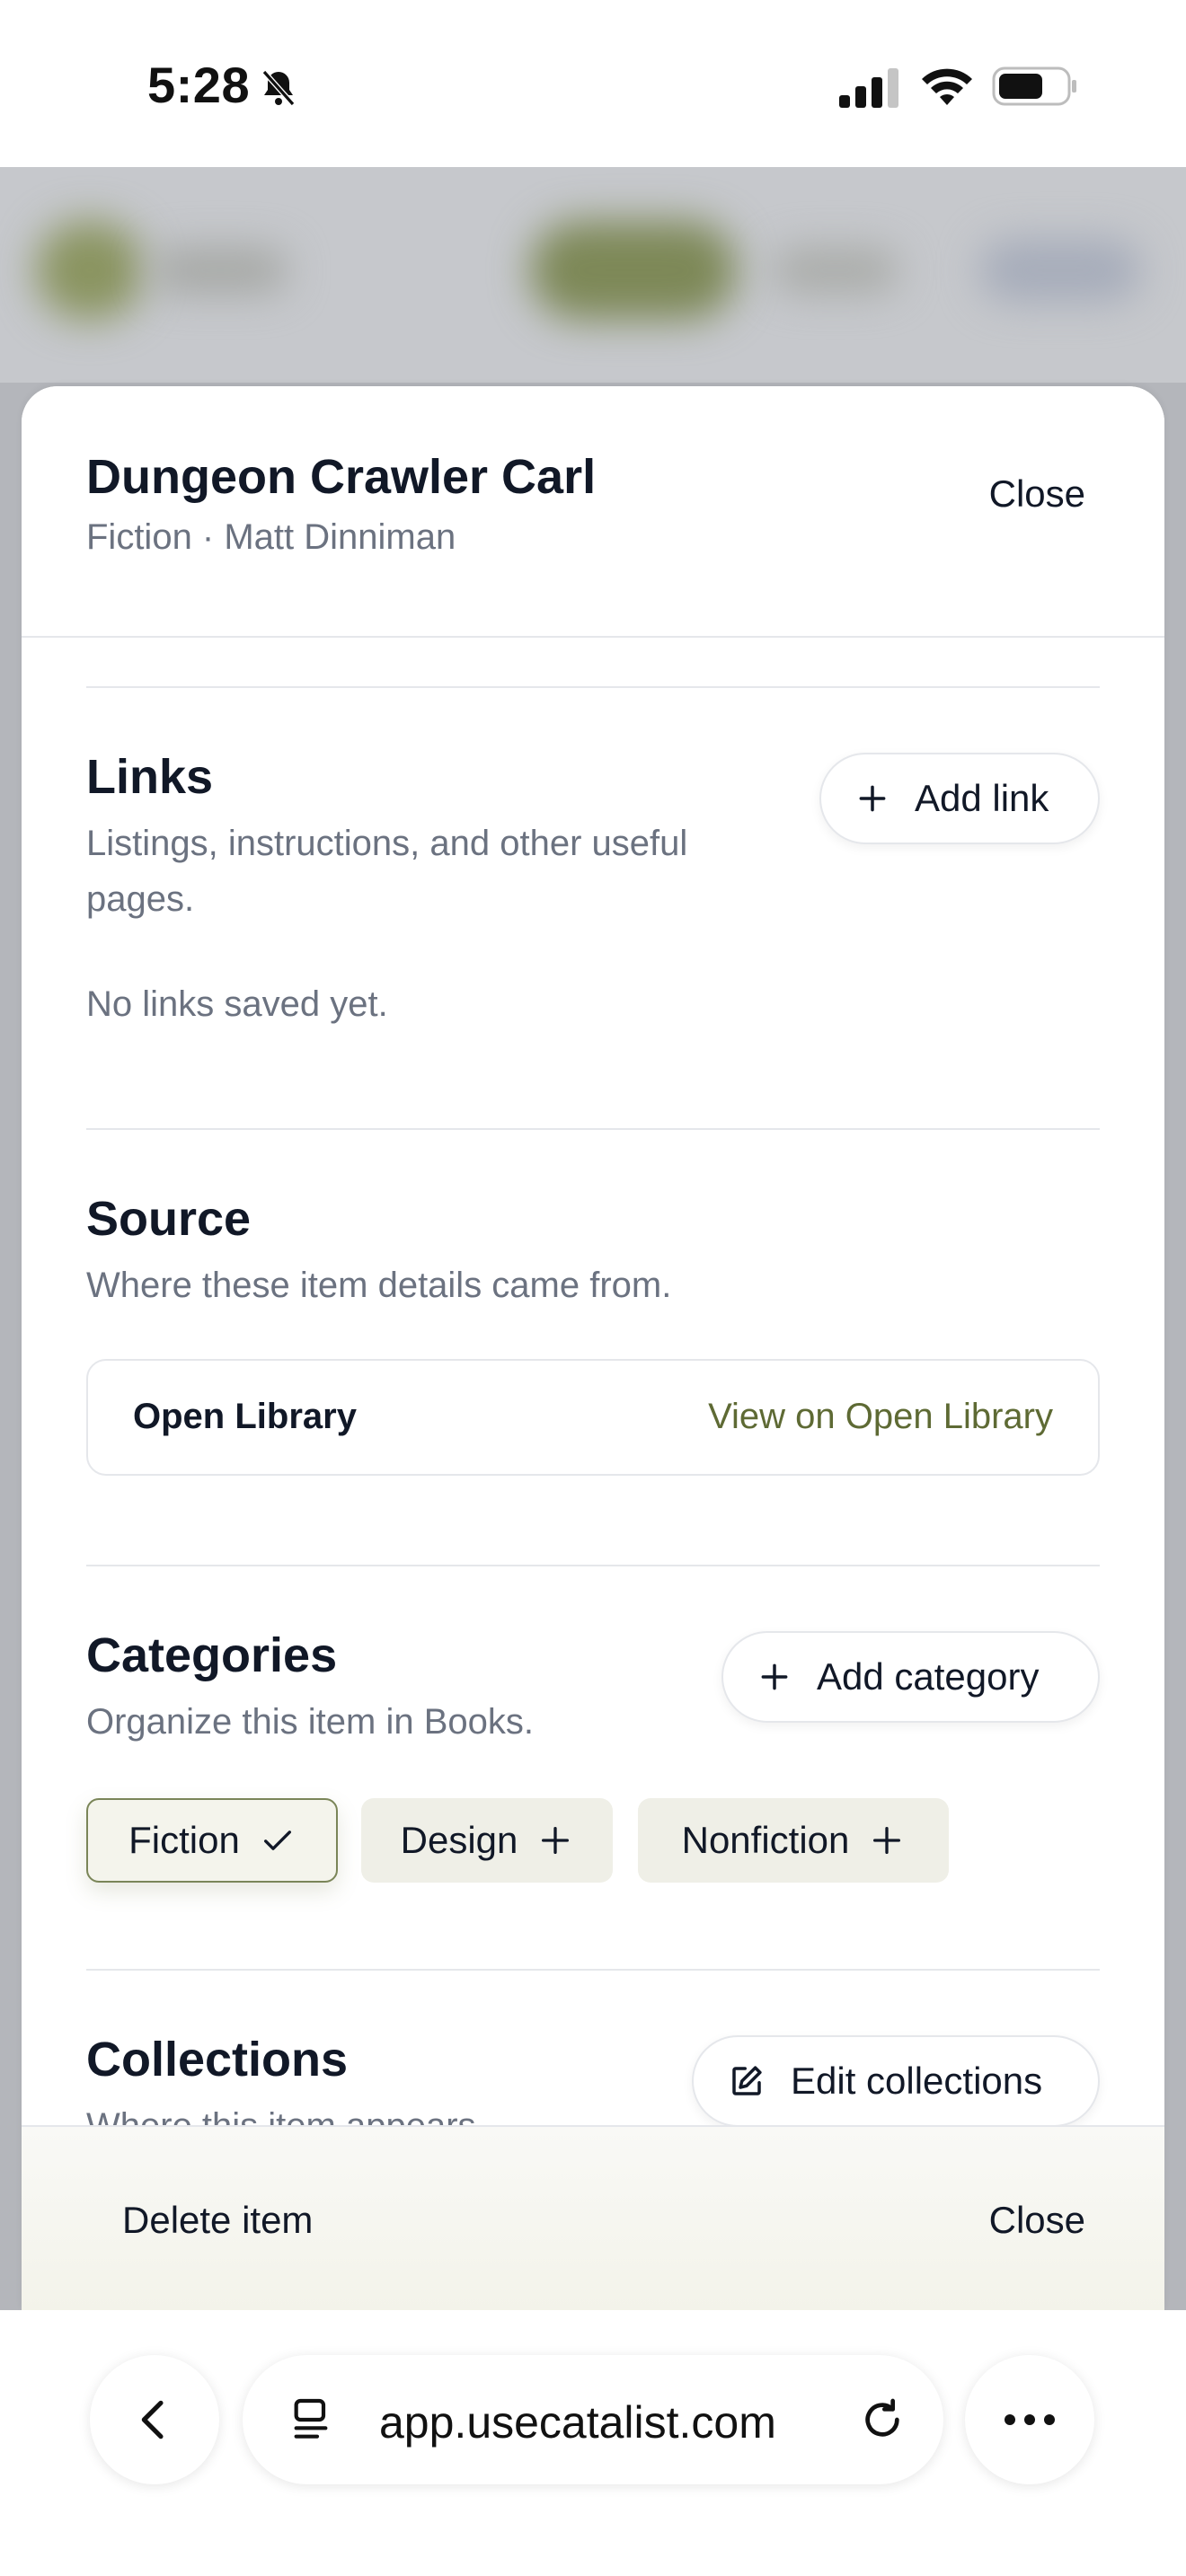 The height and width of the screenshot is (2576, 1186). What do you see at coordinates (150, 777) in the screenshot?
I see `links-title: Links` at bounding box center [150, 777].